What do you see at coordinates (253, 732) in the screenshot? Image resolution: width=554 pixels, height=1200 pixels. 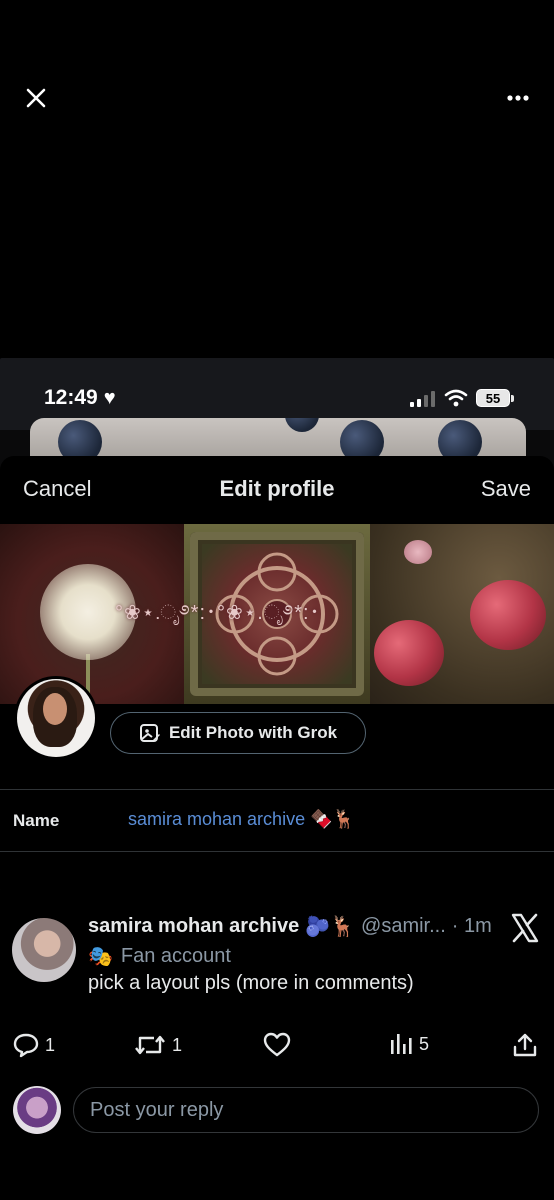 I see `grok-button-label: Edit Photo with Grok` at bounding box center [253, 732].